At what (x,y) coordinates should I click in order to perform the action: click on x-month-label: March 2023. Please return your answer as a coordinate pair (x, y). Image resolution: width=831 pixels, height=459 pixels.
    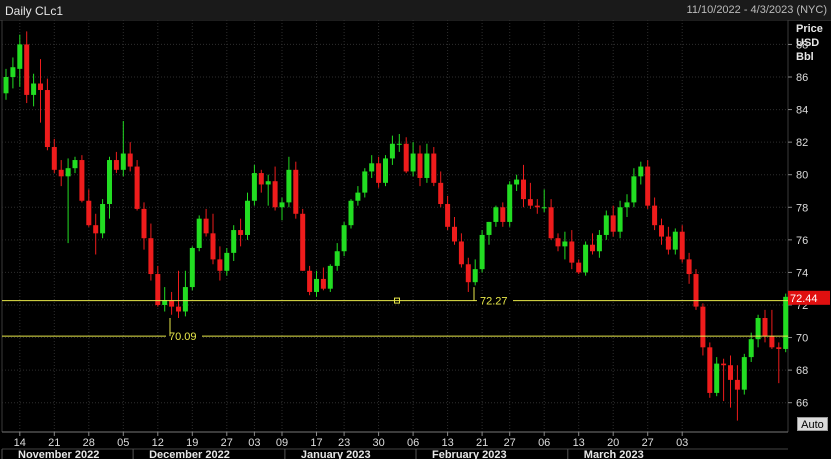
    Looking at the image, I should click on (614, 454).